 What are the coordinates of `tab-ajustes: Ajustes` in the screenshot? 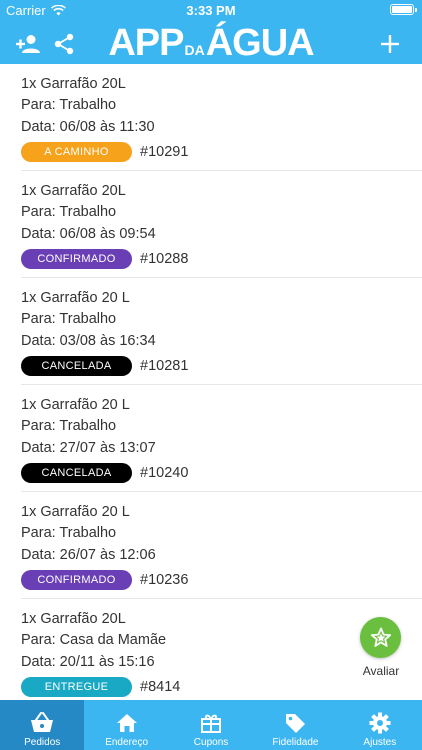 It's located at (380, 725).